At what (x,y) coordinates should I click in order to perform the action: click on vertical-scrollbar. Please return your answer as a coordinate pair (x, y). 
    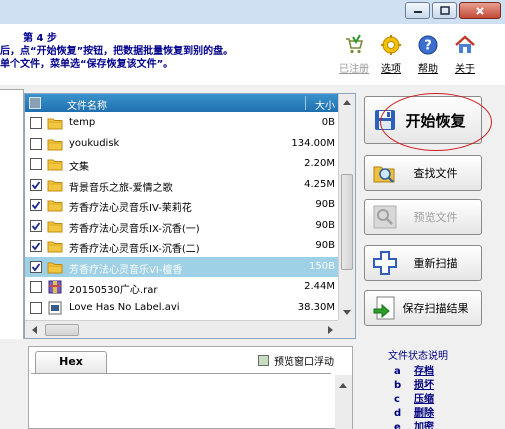
    Looking at the image, I should click on (346, 207).